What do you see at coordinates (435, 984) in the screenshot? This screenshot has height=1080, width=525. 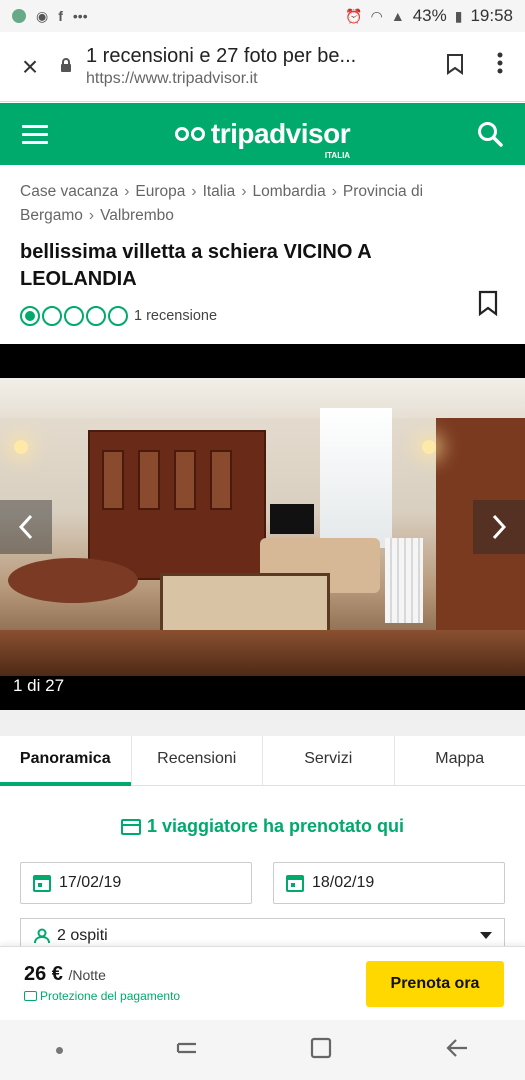 I see `book-now-button: Prenota ora` at bounding box center [435, 984].